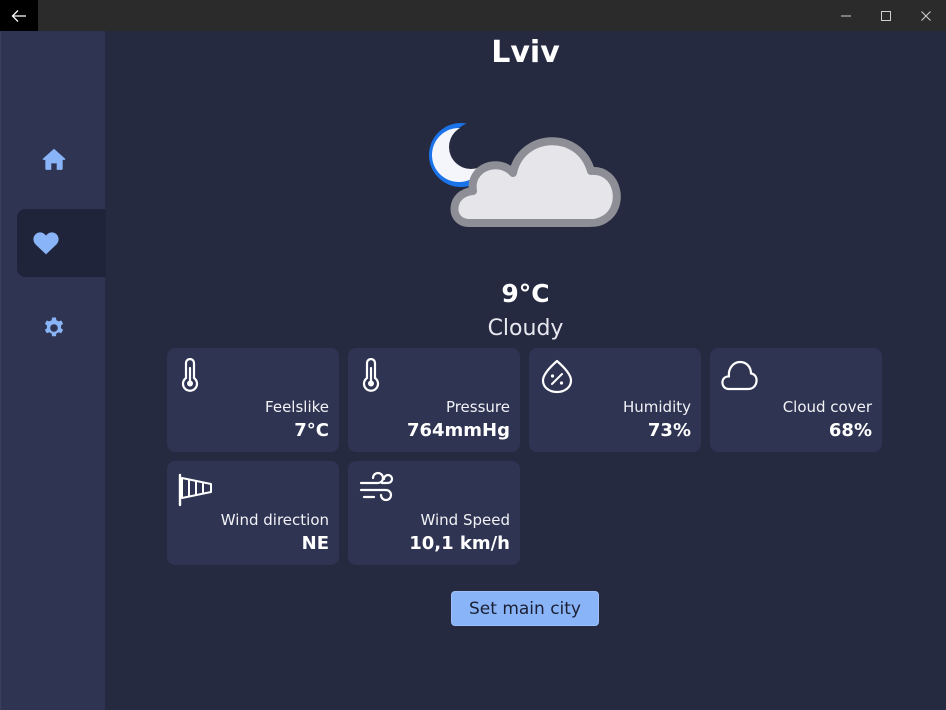  Describe the element at coordinates (850, 430) in the screenshot. I see `card-value: 68%` at that location.